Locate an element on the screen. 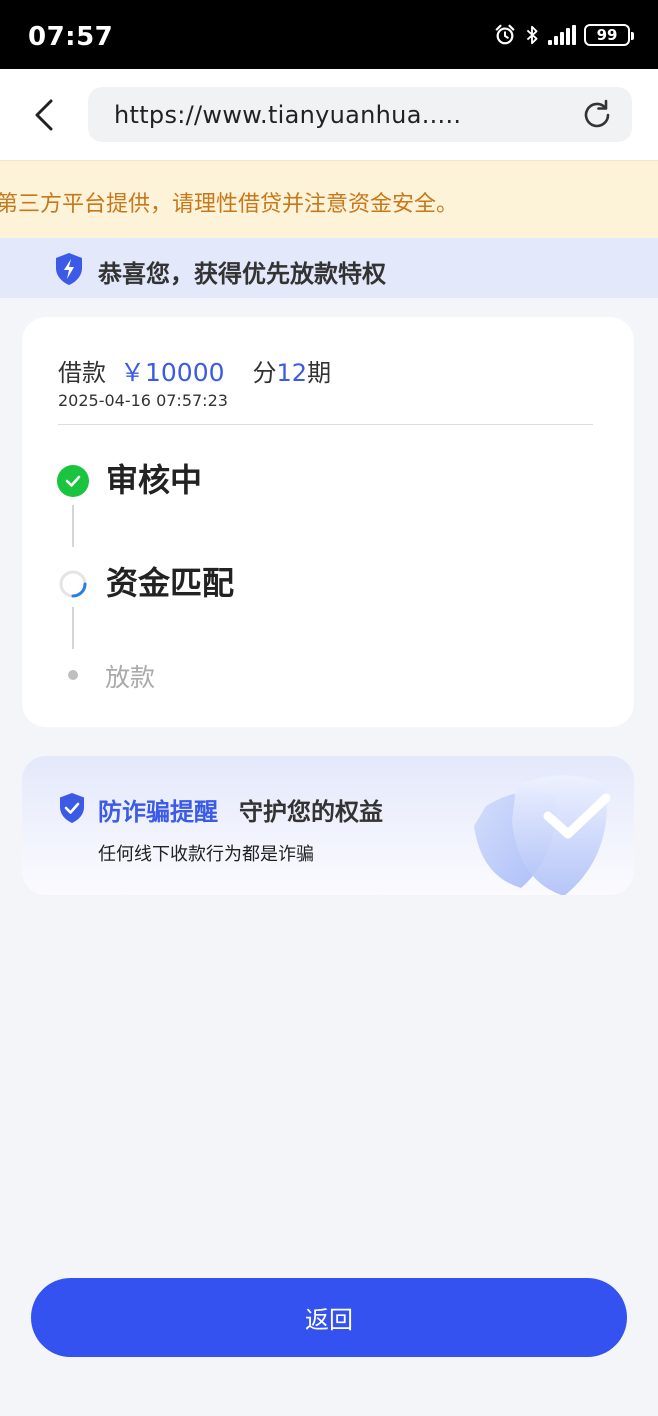 This screenshot has width=658, height=1416. back-button is located at coordinates (44, 115).